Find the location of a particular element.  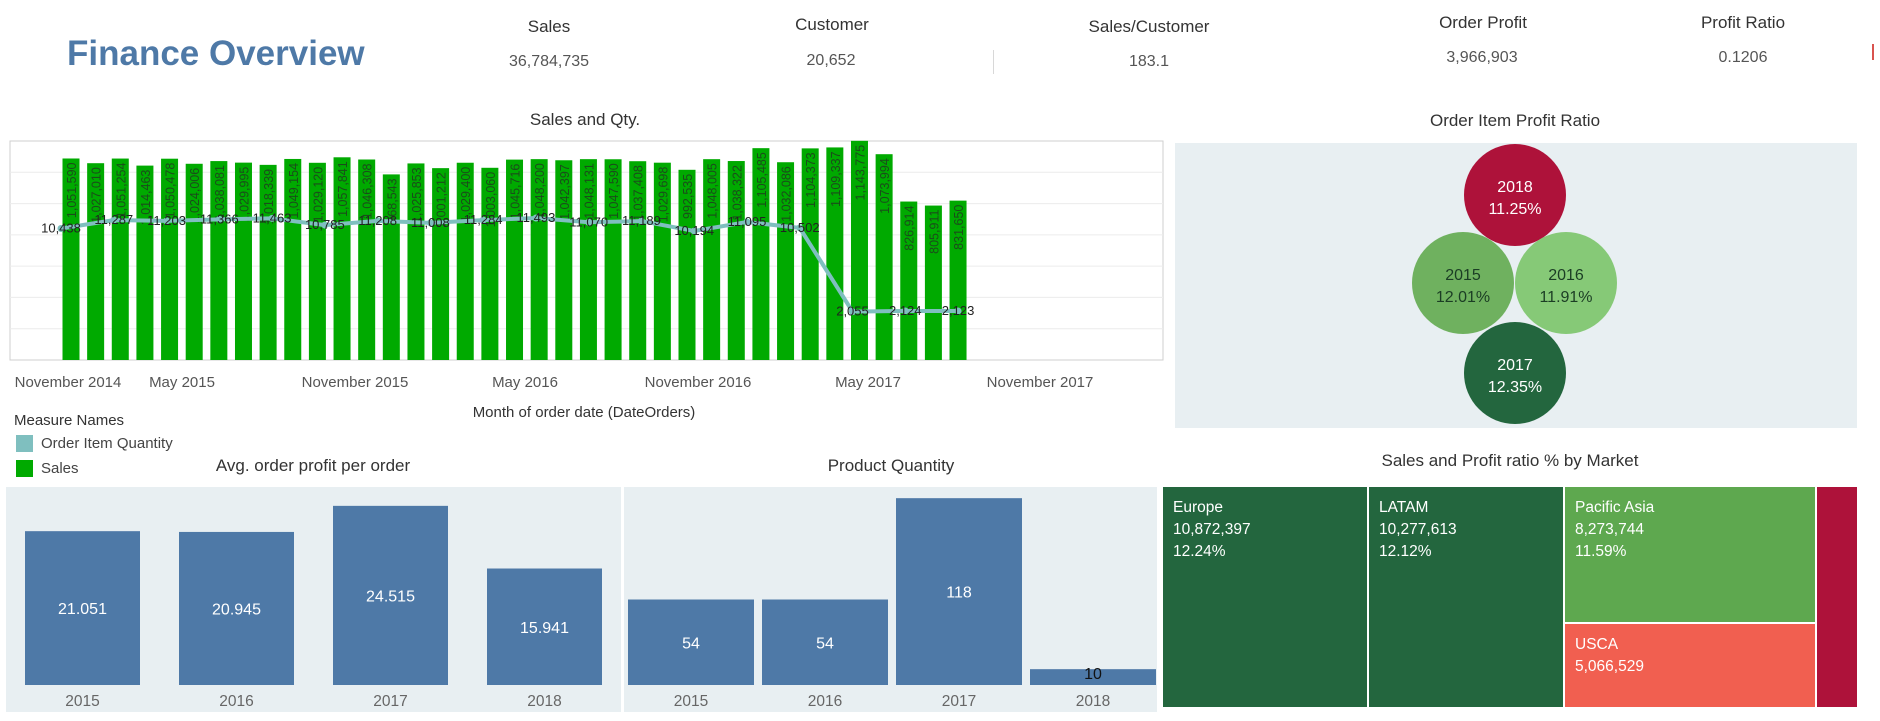

qty-label: 2,055 is located at coordinates (852, 311).